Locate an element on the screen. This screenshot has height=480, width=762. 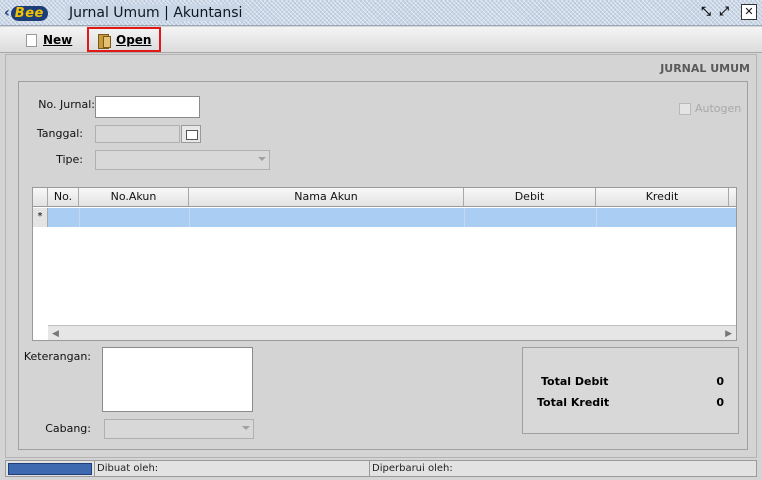
new-button: New is located at coordinates (49, 40).